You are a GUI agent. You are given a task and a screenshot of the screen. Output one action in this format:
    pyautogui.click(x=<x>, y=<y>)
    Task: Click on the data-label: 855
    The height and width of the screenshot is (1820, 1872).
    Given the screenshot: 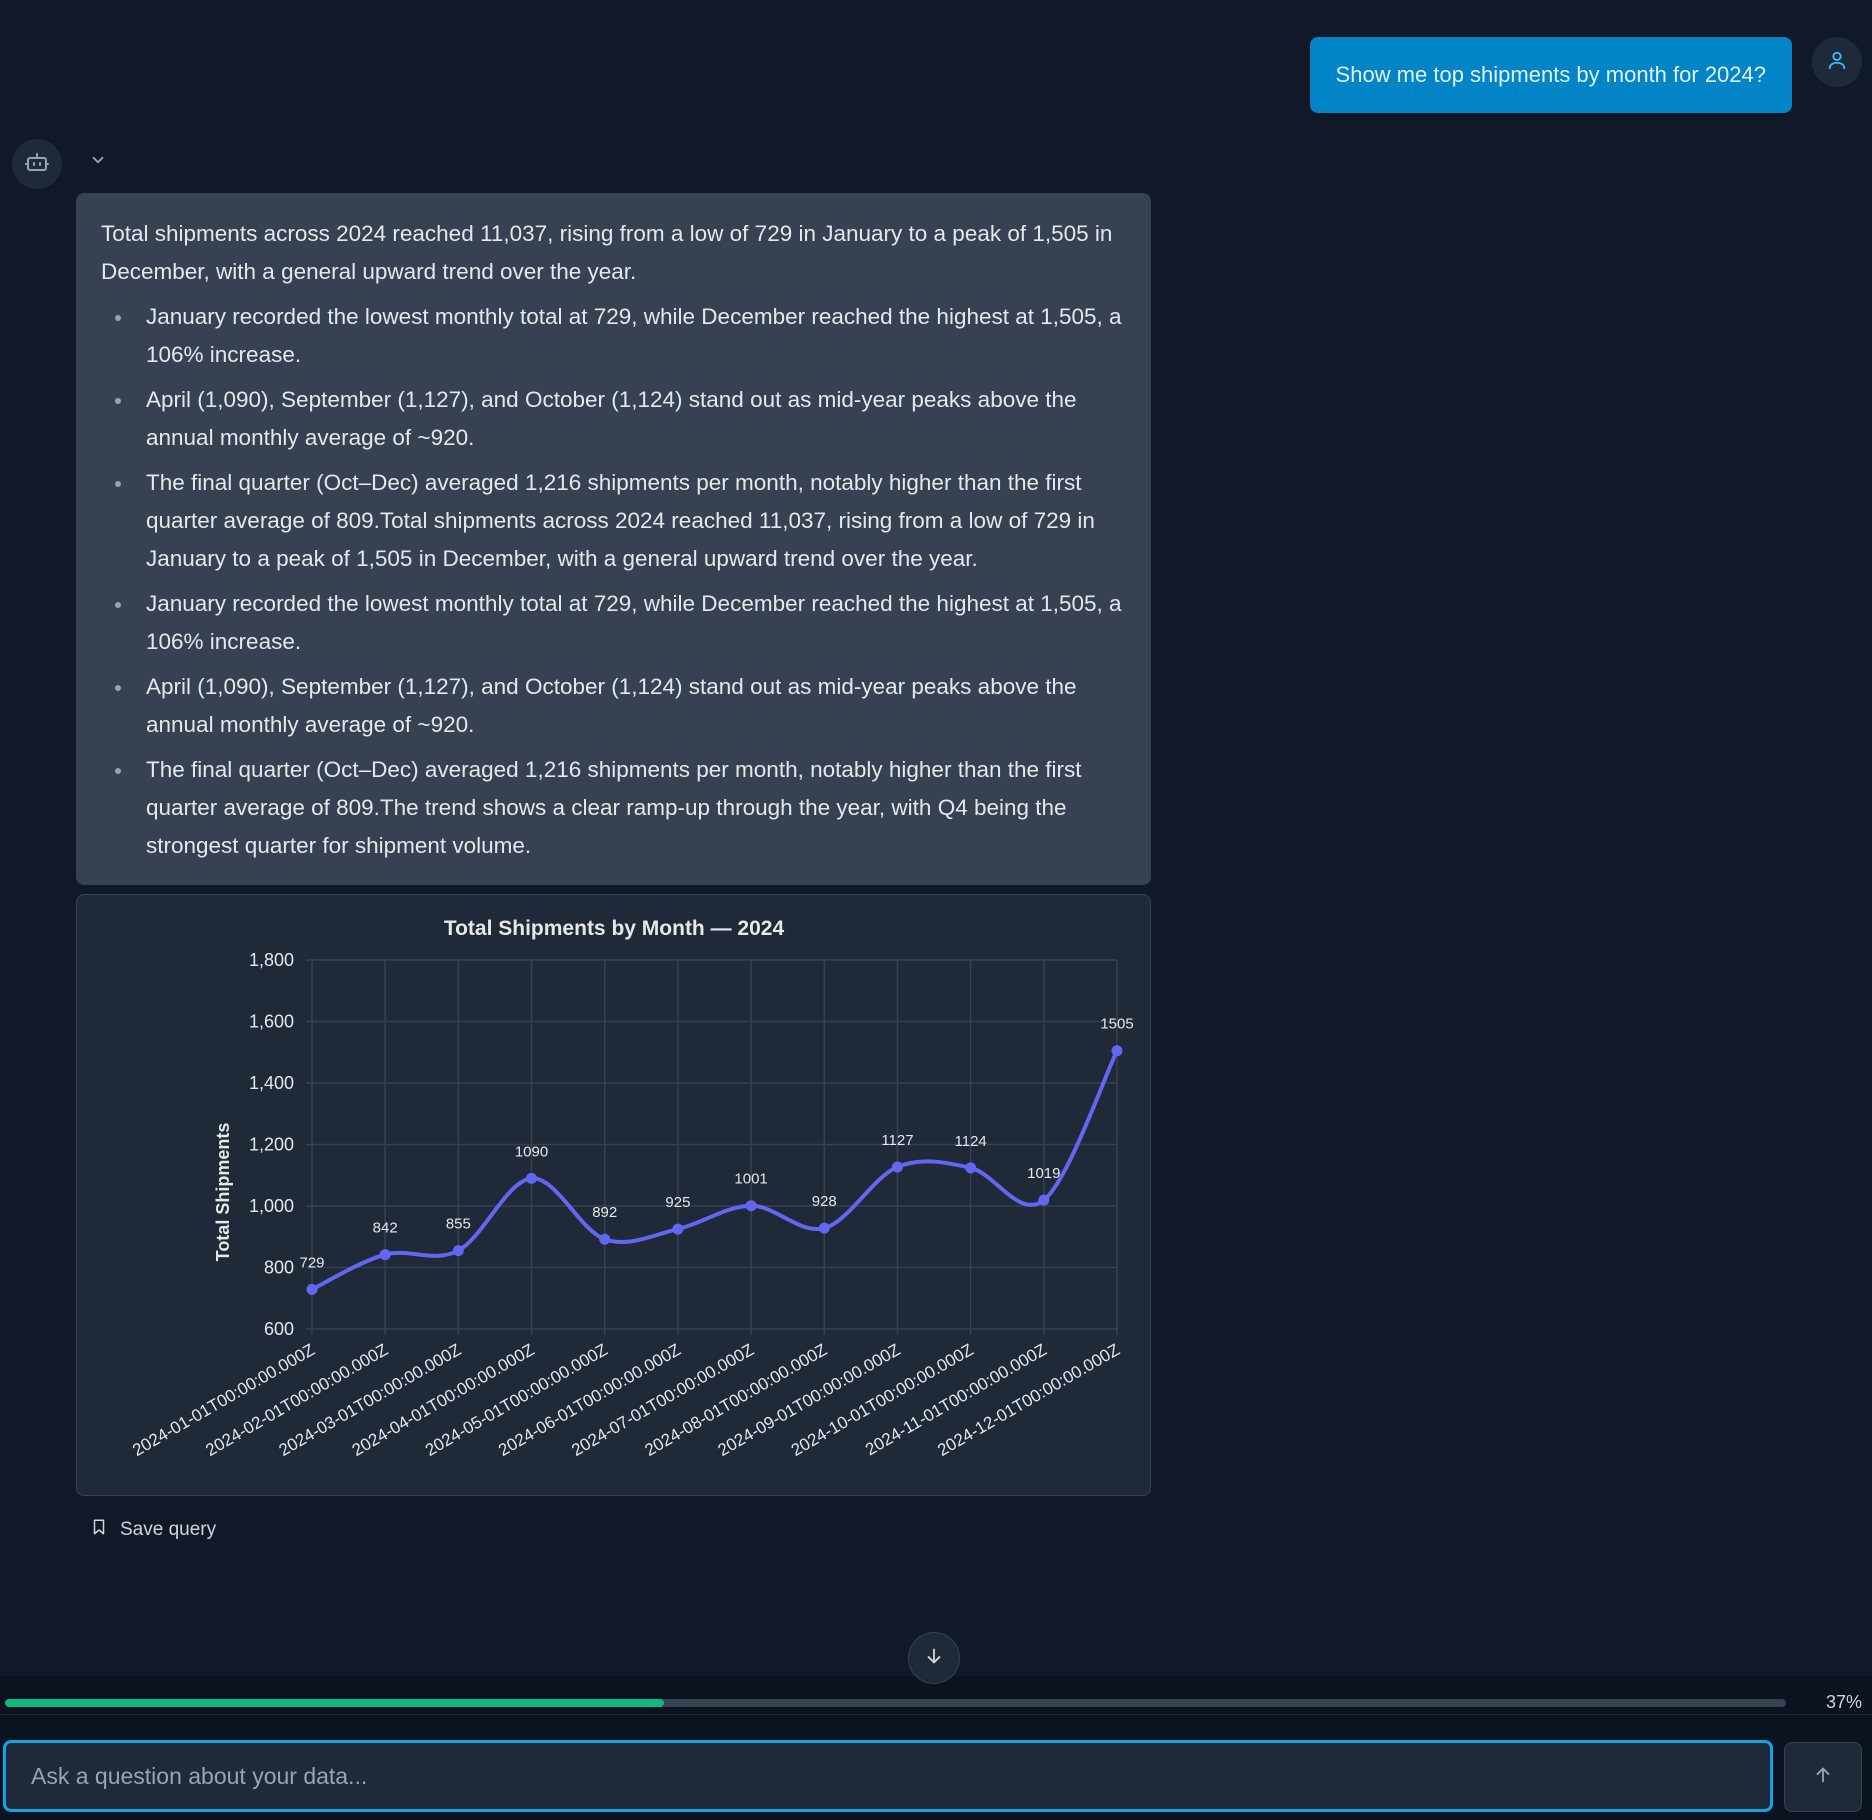 What is the action you would take?
    pyautogui.click(x=458, y=1224)
    